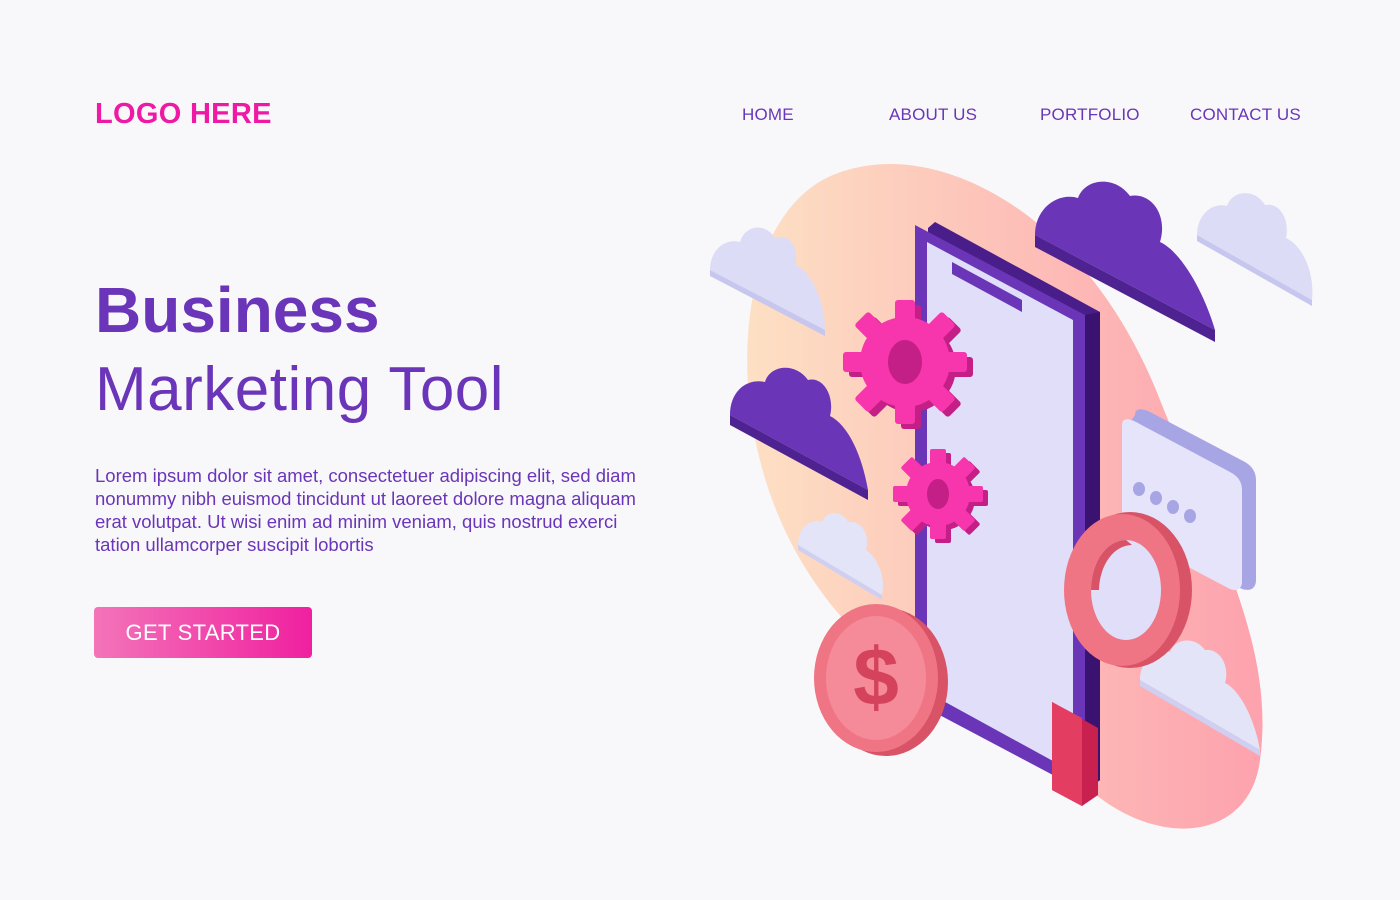  What do you see at coordinates (700, 117) in the screenshot?
I see `main-nav: HOME ABOUT US PORTFOLIO CONTACT US` at bounding box center [700, 117].